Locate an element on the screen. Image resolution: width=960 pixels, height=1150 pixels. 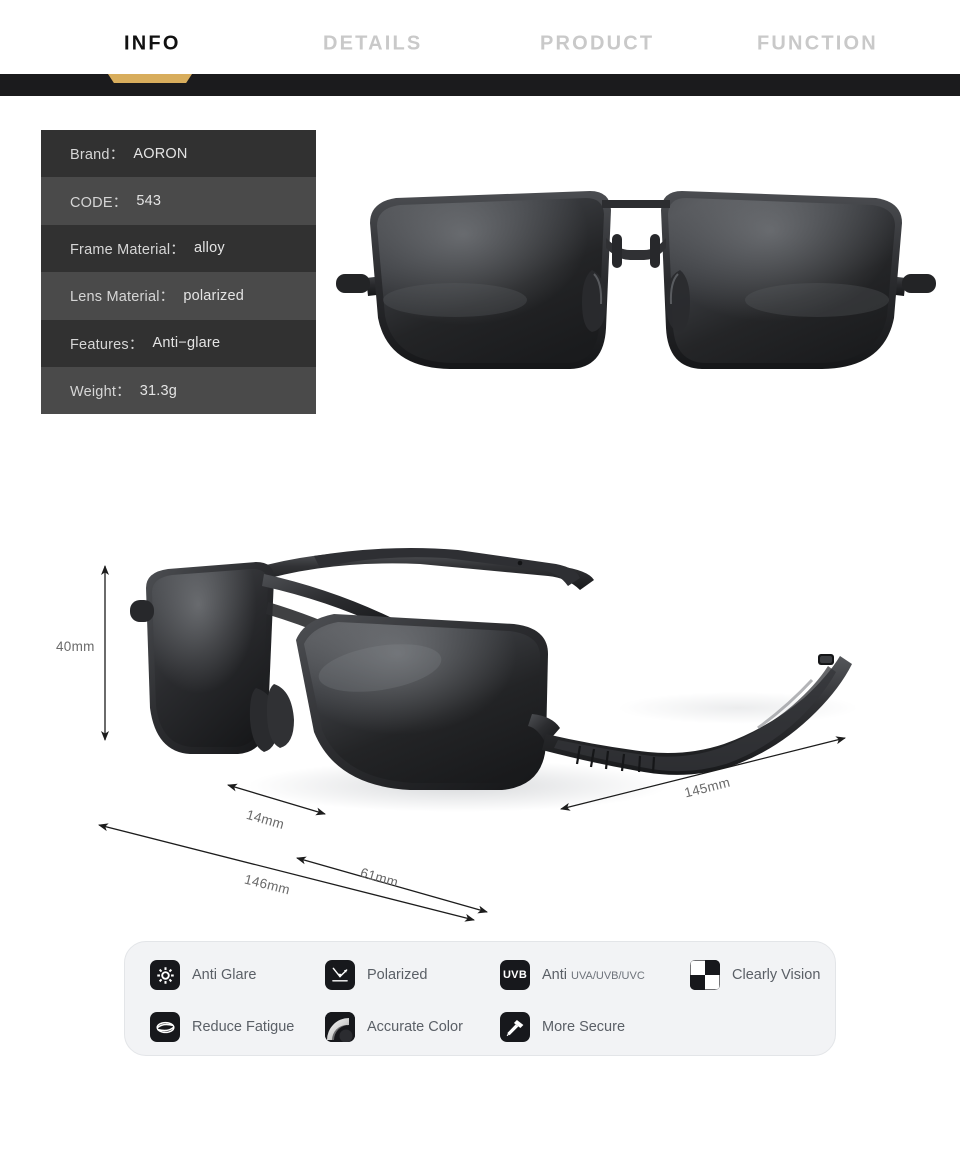
feature-label: Accurate Color is located at coordinates (415, 1027).